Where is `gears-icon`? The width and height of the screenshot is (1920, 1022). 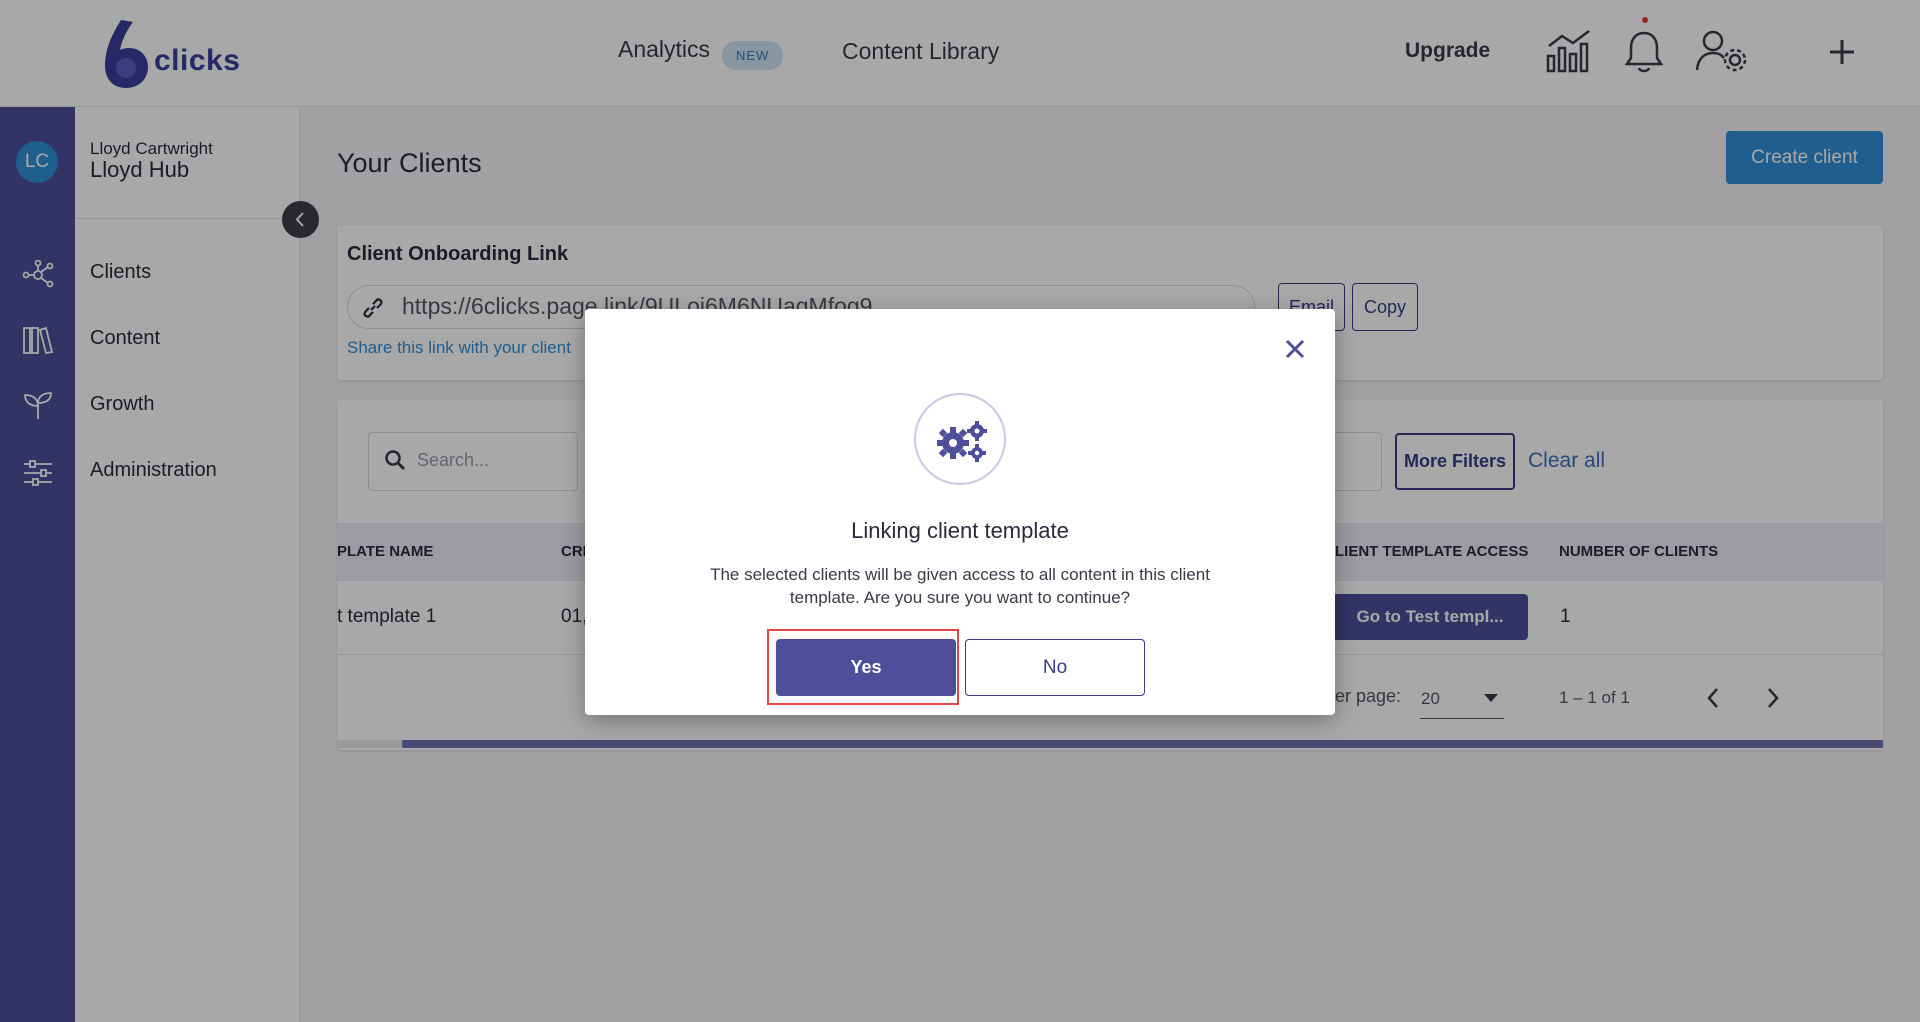
gears-icon is located at coordinates (962, 441).